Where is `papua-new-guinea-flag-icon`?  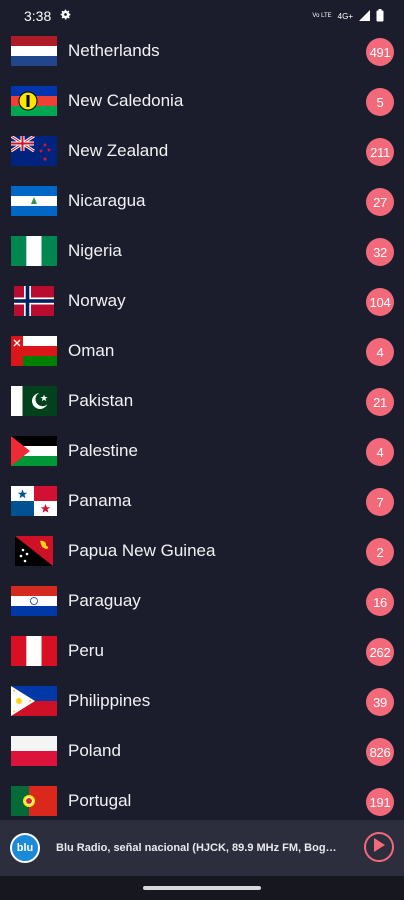
papua-new-guinea-flag-icon is located at coordinates (34, 551).